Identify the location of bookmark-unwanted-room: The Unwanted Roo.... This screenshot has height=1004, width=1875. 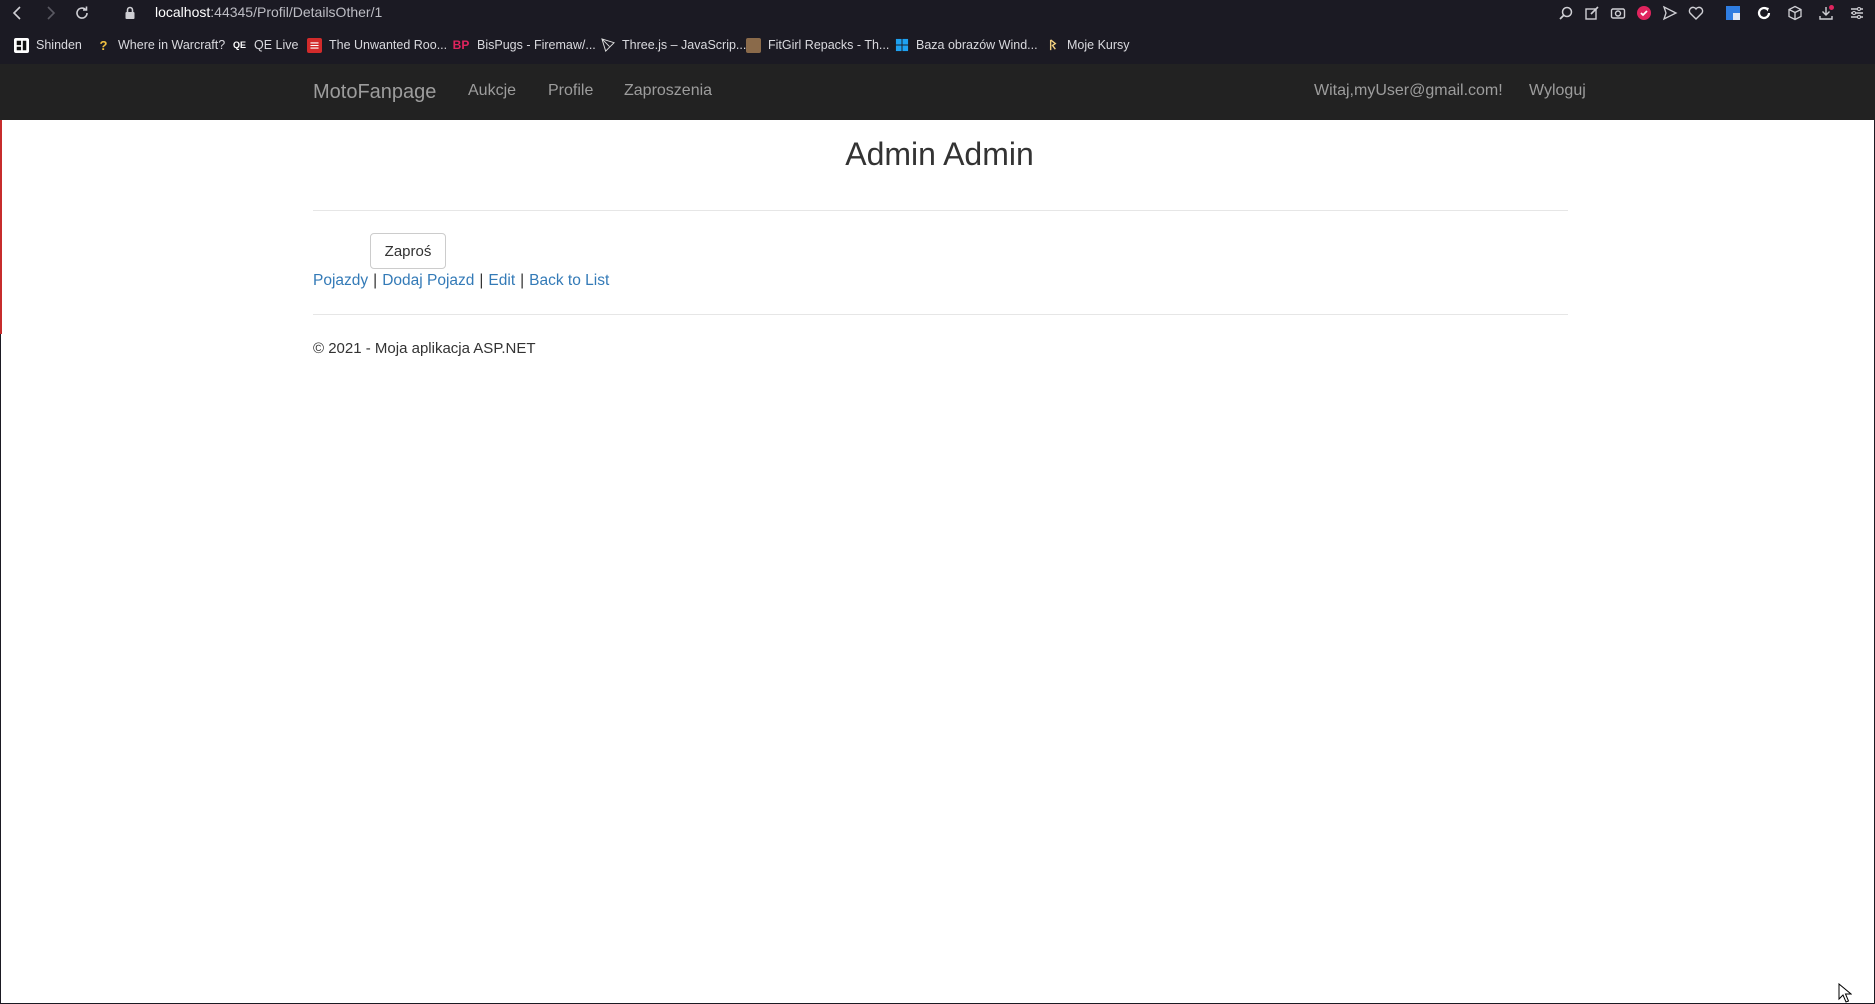
(377, 45).